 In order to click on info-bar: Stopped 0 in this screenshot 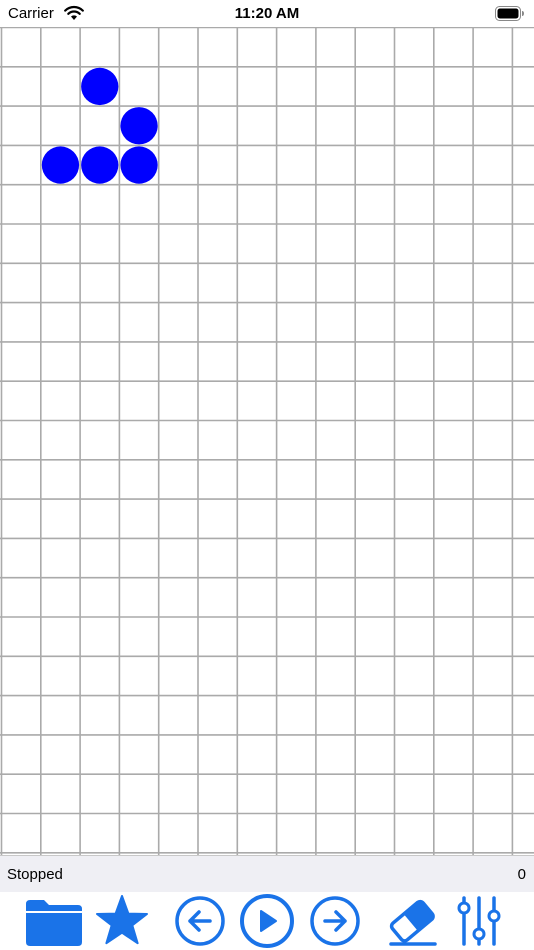, I will do `click(267, 873)`.